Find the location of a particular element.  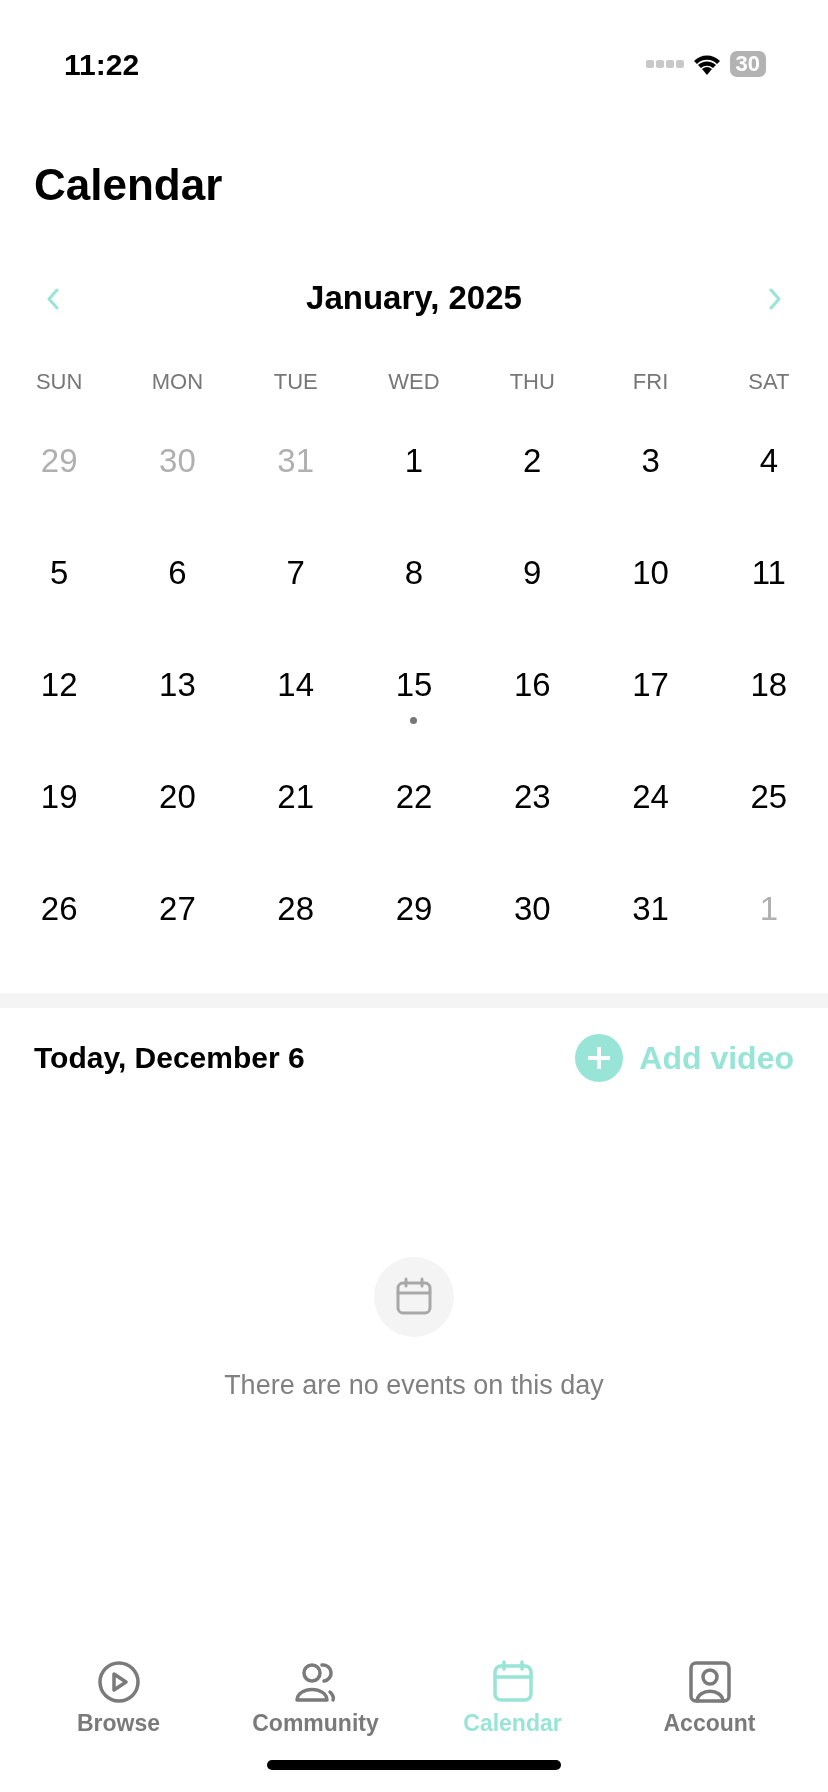

chevron-right-icon is located at coordinates (775, 298).